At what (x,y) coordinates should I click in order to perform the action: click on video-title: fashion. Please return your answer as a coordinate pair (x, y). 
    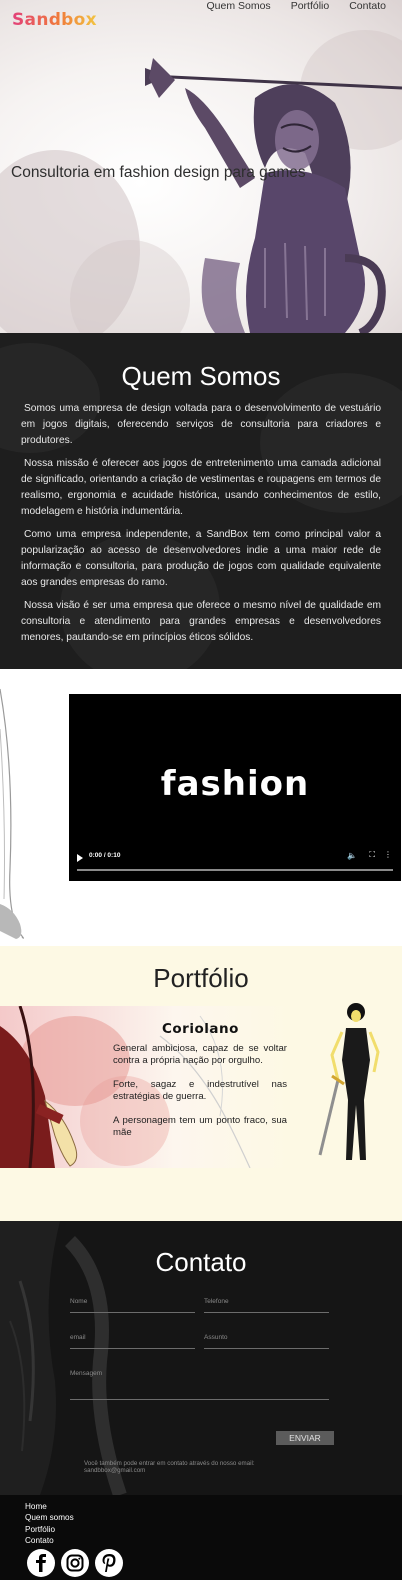
    Looking at the image, I should click on (235, 784).